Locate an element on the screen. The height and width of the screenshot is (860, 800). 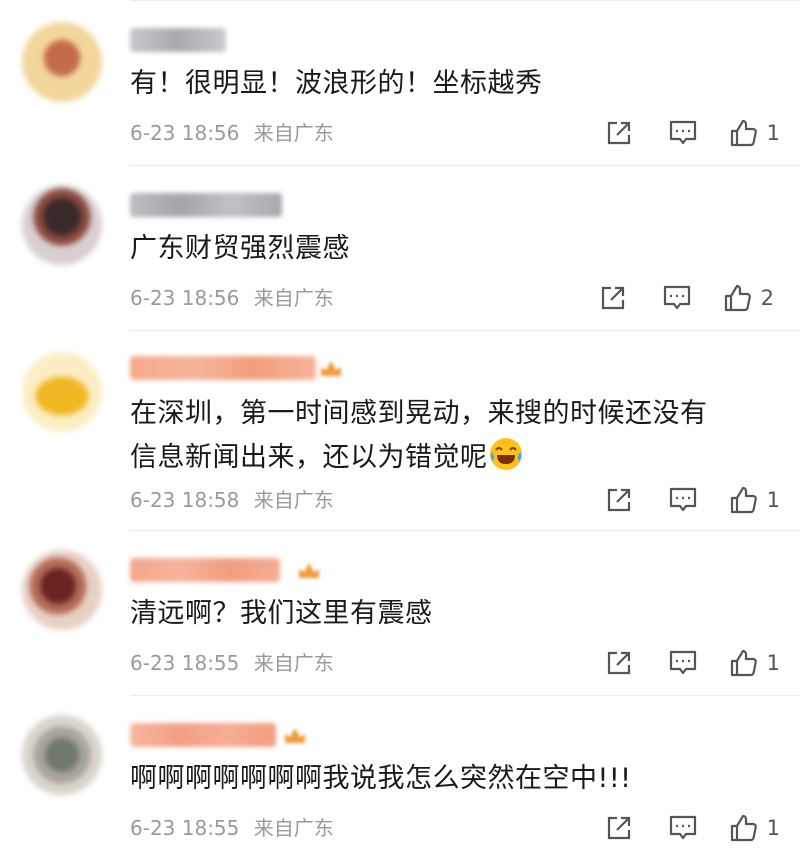
comment-text: 啊啊啊啊啊啊啊我说我怎么突然在空中!!! is located at coordinates (381, 778).